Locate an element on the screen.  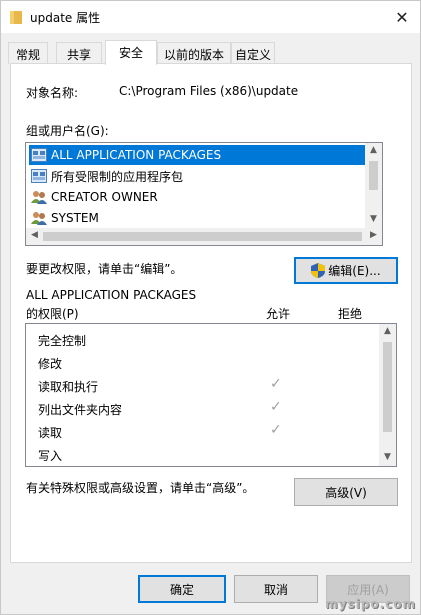
folder-icon is located at coordinates (16, 17).